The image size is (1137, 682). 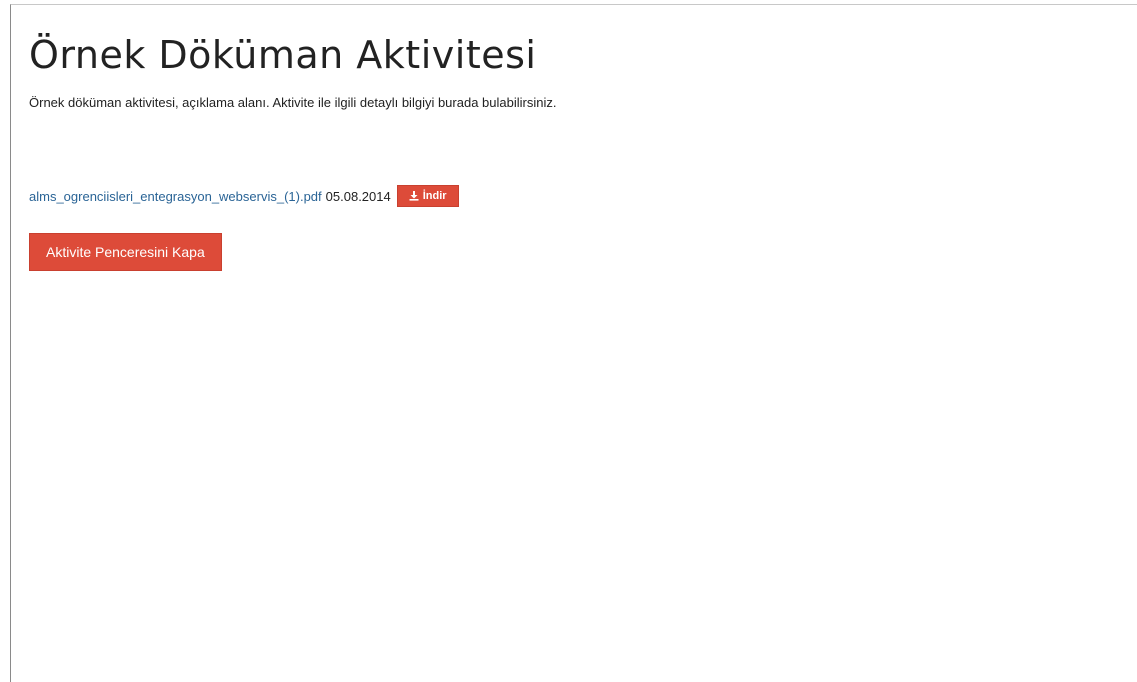 I want to click on download-button-label: İndir, so click(x=434, y=196).